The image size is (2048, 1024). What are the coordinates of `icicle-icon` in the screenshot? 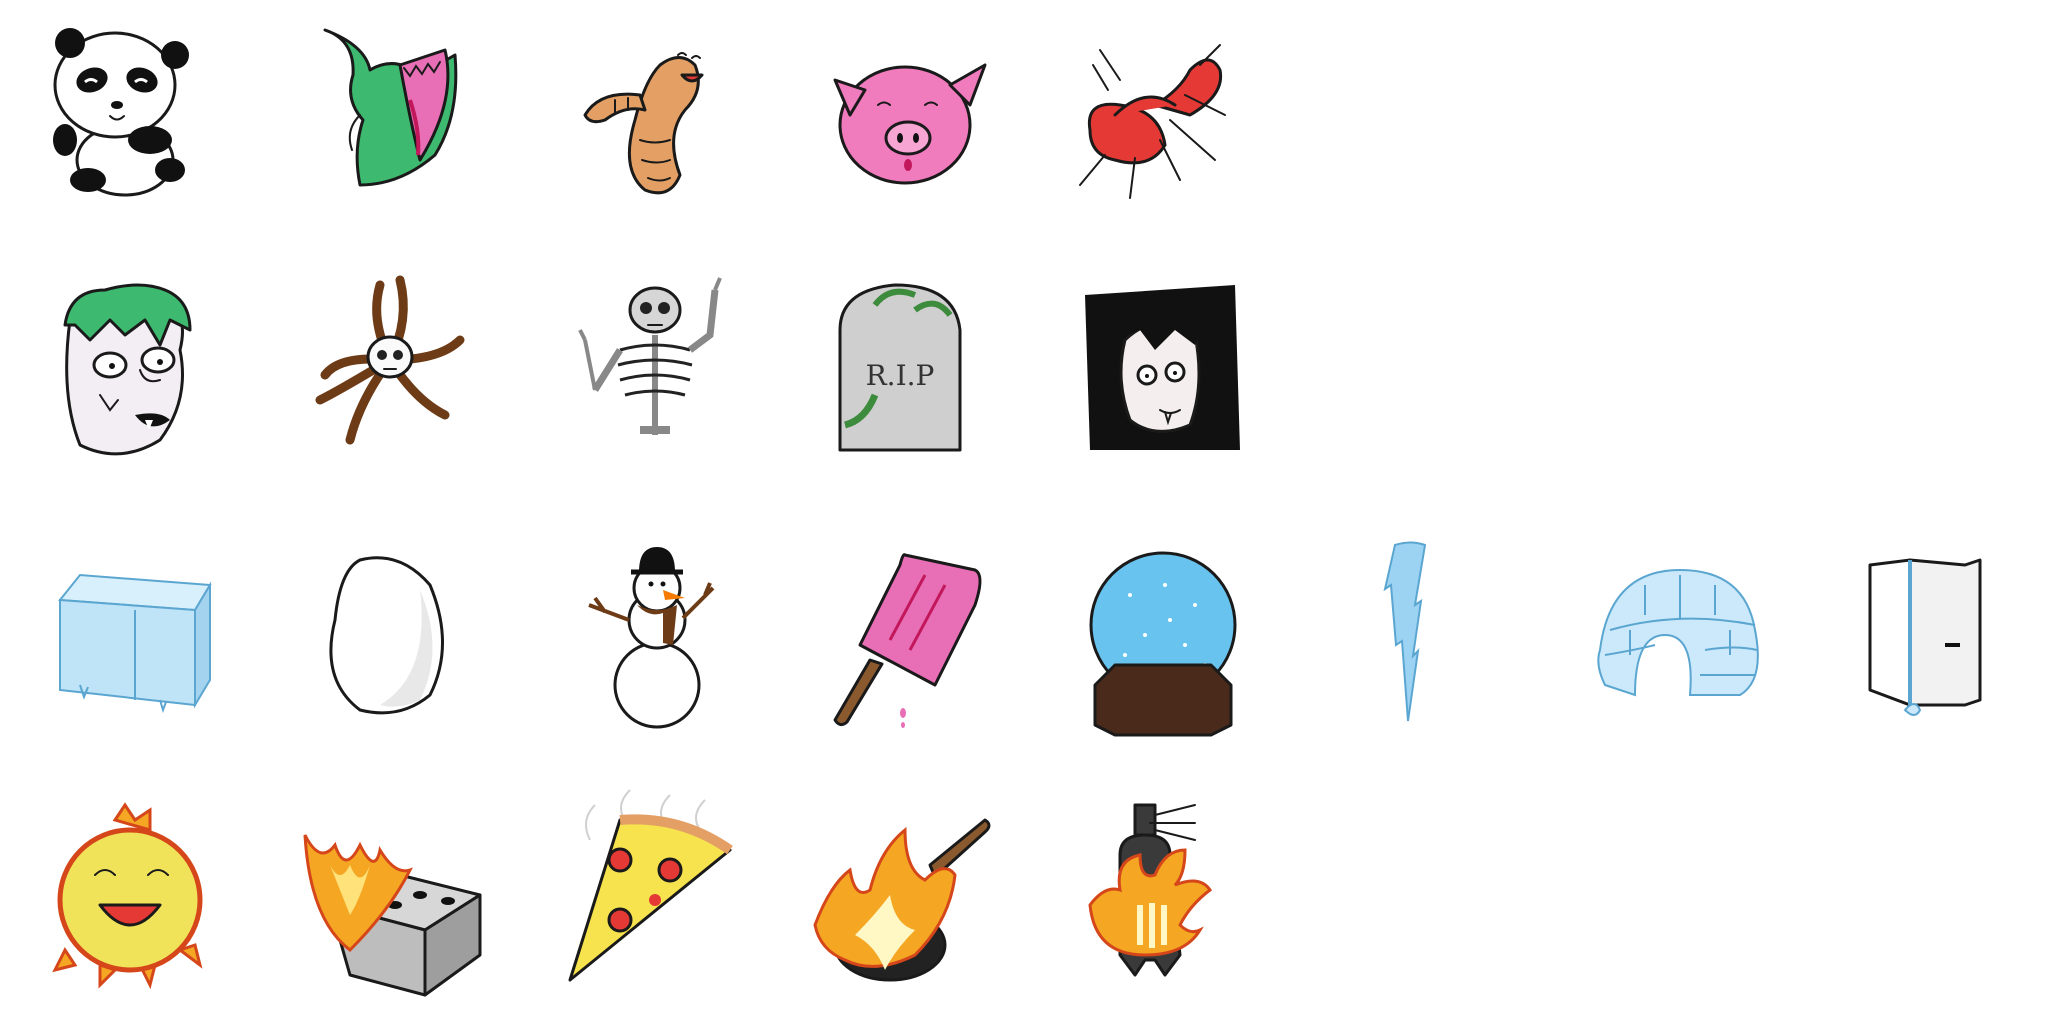 It's located at (1430, 630).